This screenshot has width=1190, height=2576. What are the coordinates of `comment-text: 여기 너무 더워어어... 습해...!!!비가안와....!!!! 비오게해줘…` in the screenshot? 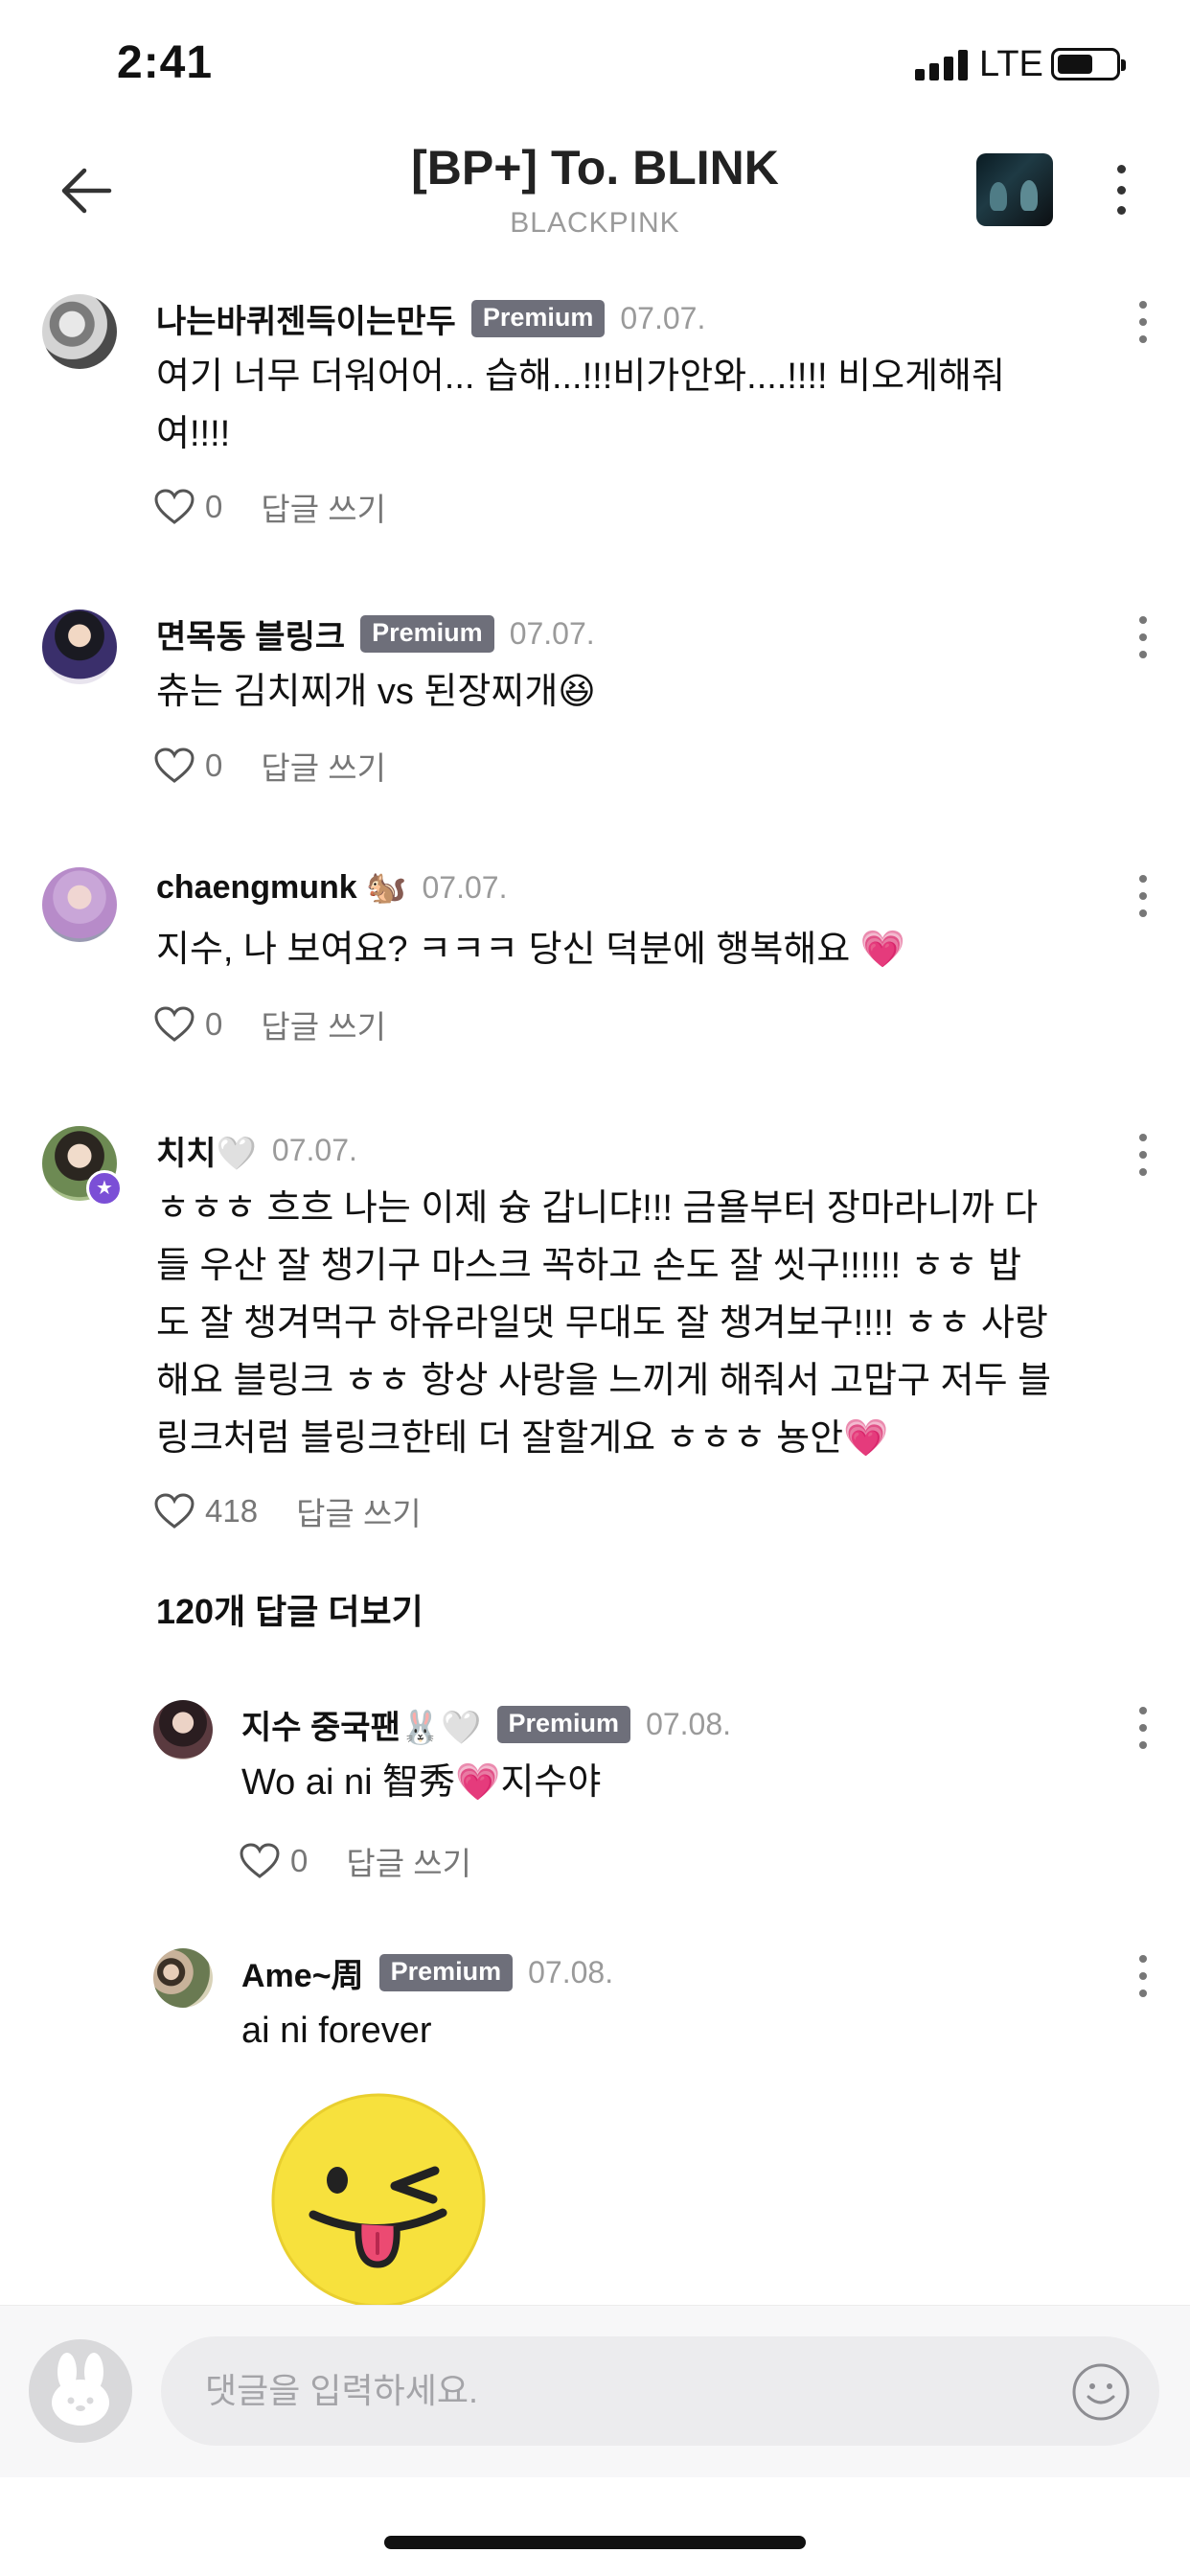 It's located at (580, 405).